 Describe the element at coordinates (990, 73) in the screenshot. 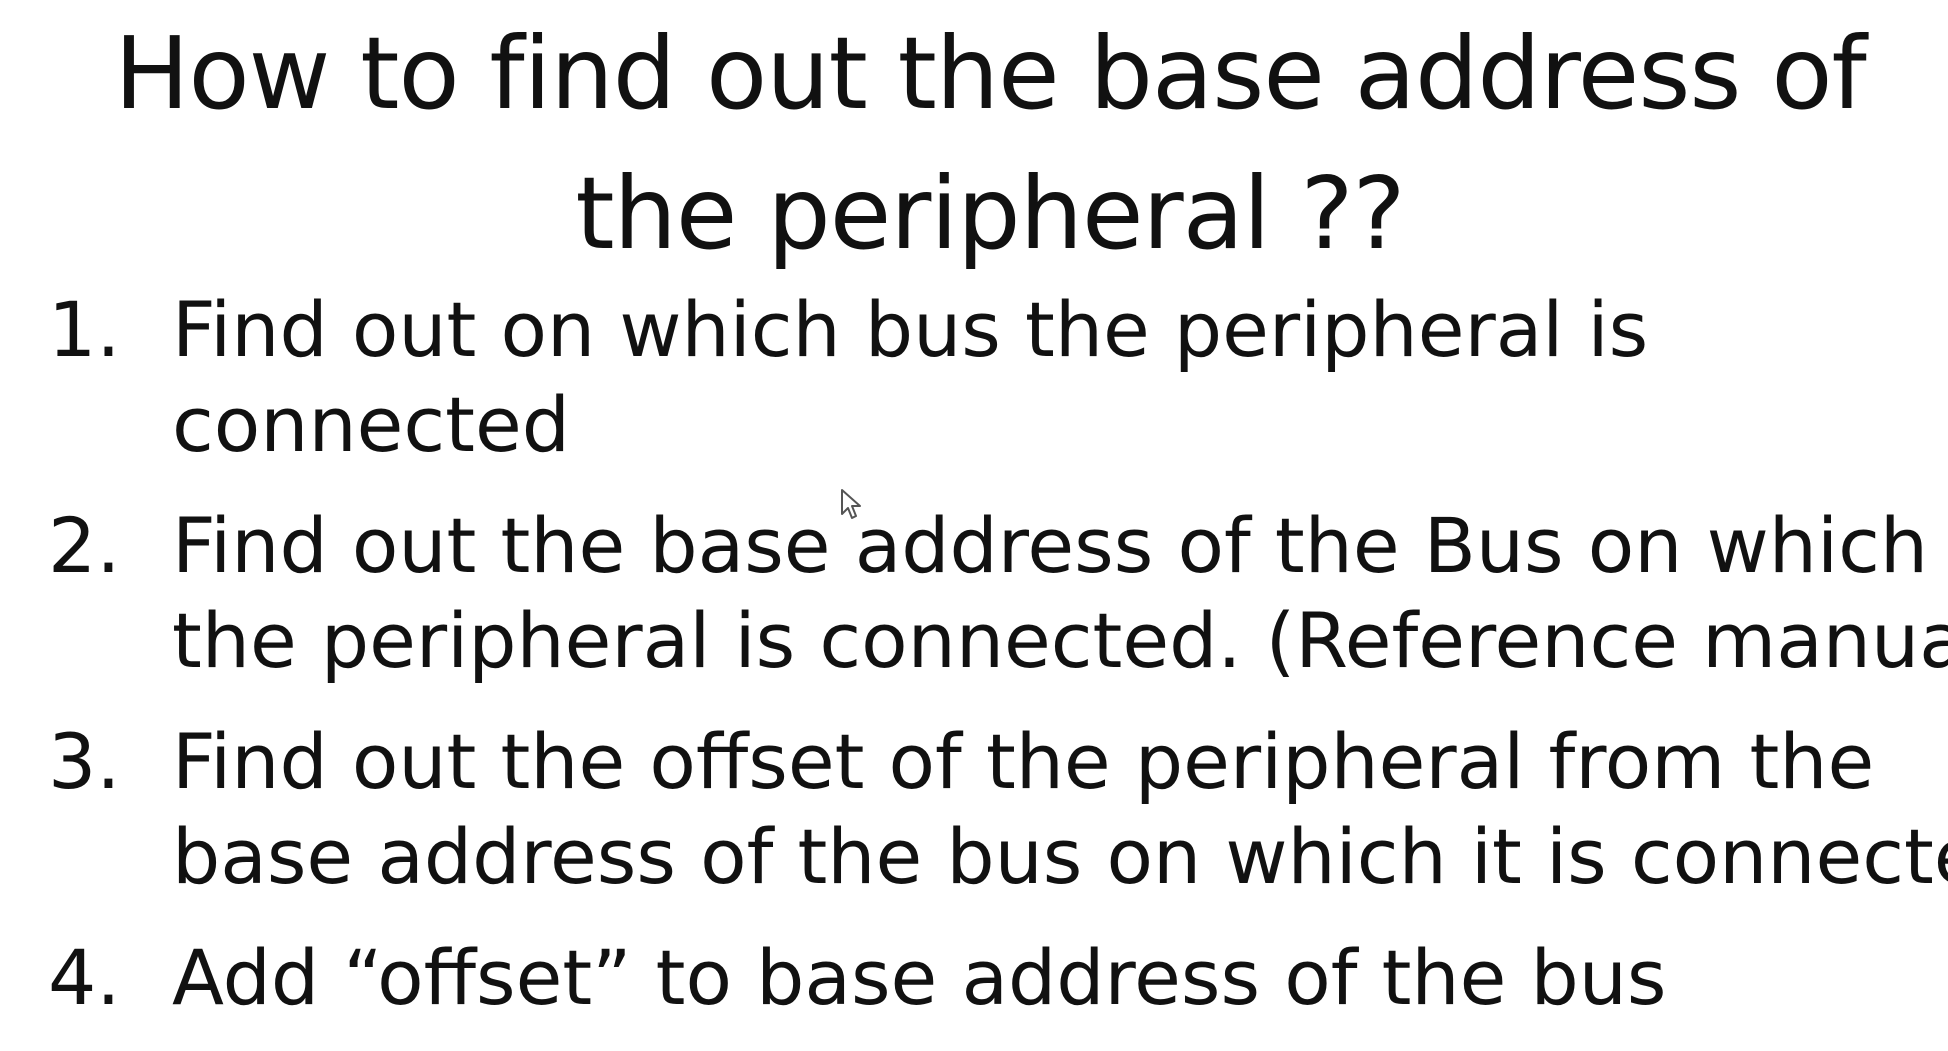

I see `slide-title-line: How to find out the base address of` at that location.